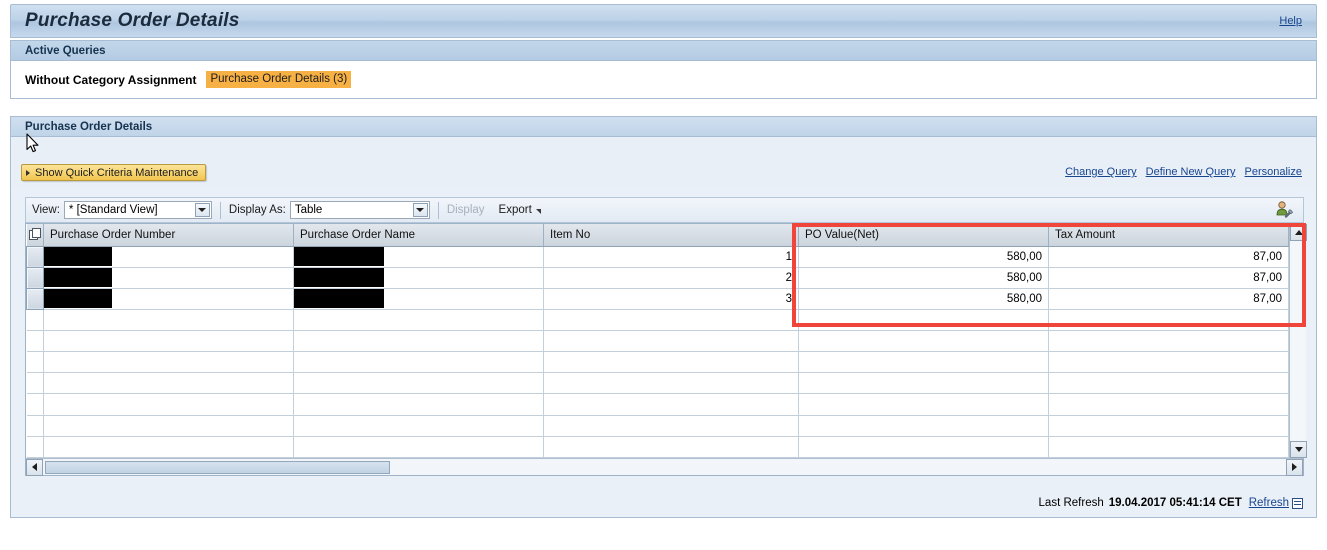 The height and width of the screenshot is (550, 1327). Describe the element at coordinates (34, 467) in the screenshot. I see `scroll-left-button` at that location.